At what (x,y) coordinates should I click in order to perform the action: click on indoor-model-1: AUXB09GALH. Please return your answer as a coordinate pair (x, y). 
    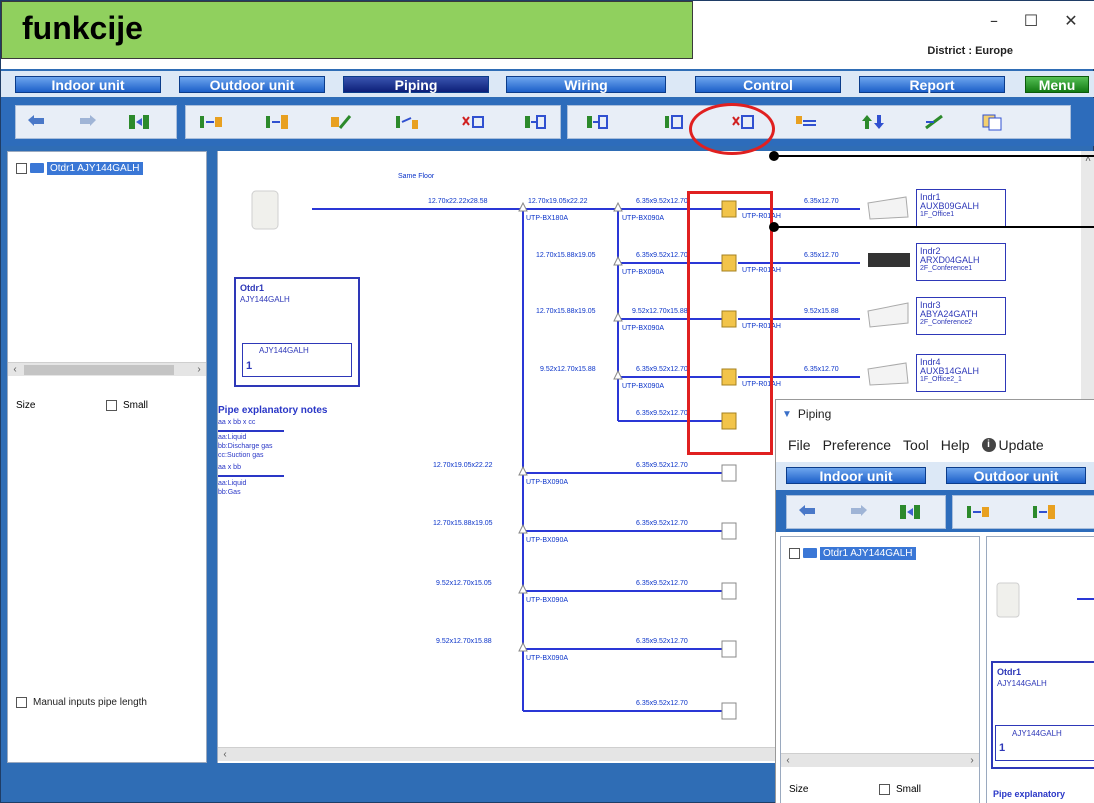
    Looking at the image, I should click on (950, 206).